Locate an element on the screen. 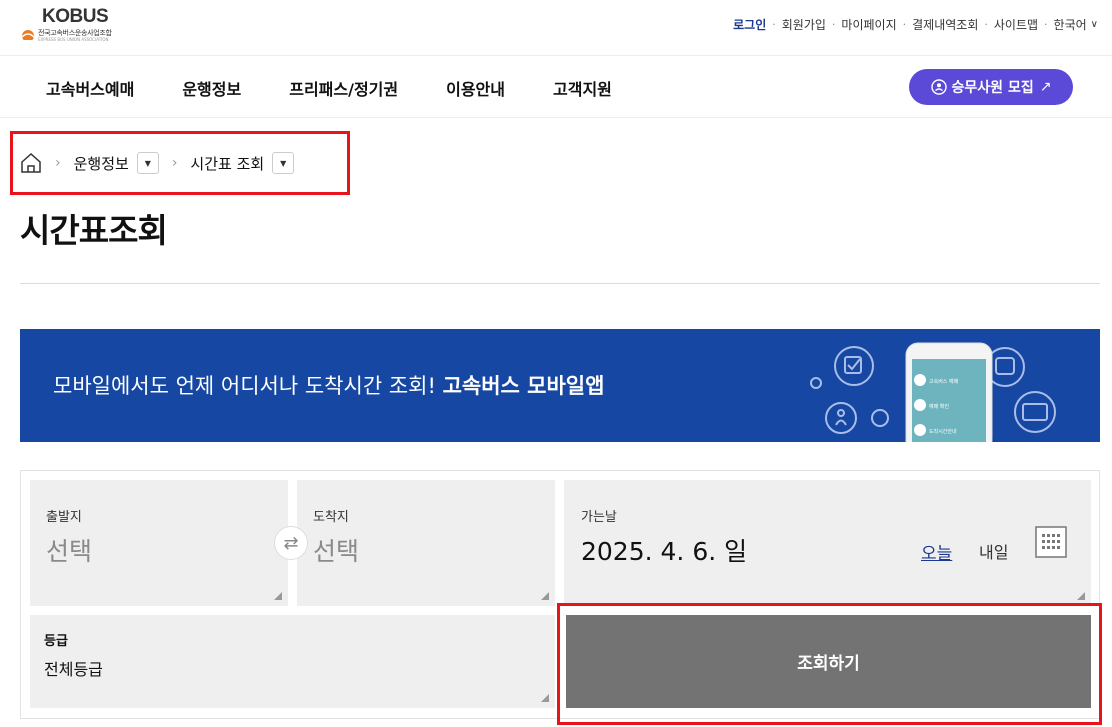  grade-value: 전체등급 is located at coordinates (73, 669).